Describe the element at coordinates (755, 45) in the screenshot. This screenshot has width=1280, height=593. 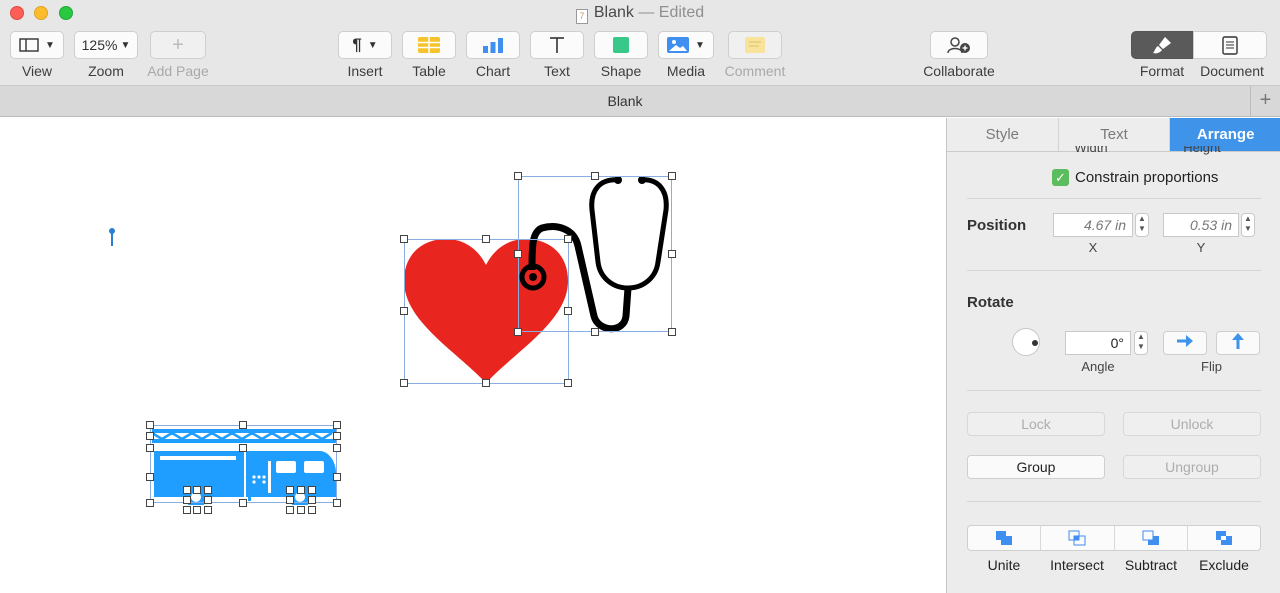
I see `comment-button` at that location.